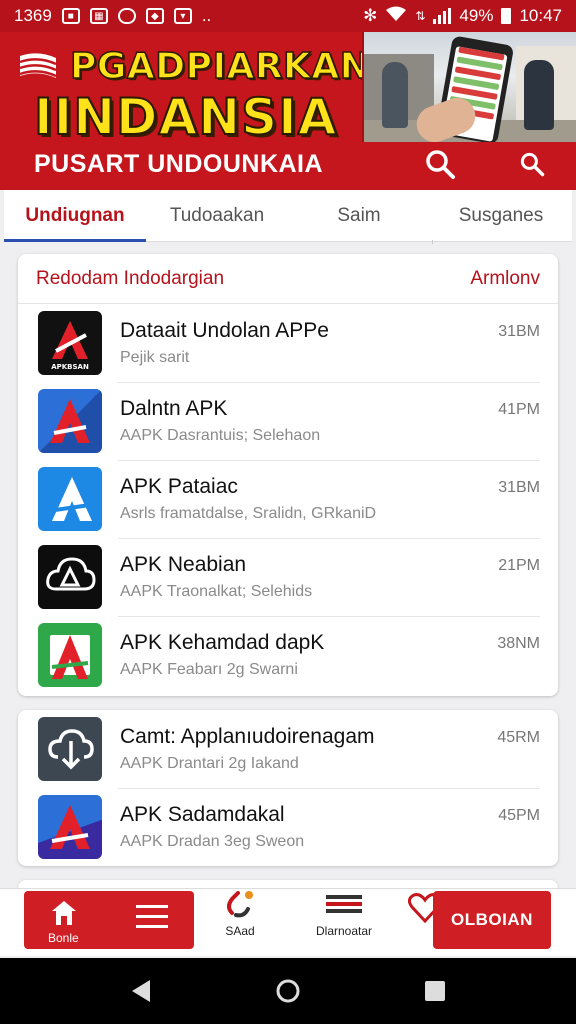  What do you see at coordinates (154, 16) in the screenshot?
I see `app-notification-icon: ◆` at bounding box center [154, 16].